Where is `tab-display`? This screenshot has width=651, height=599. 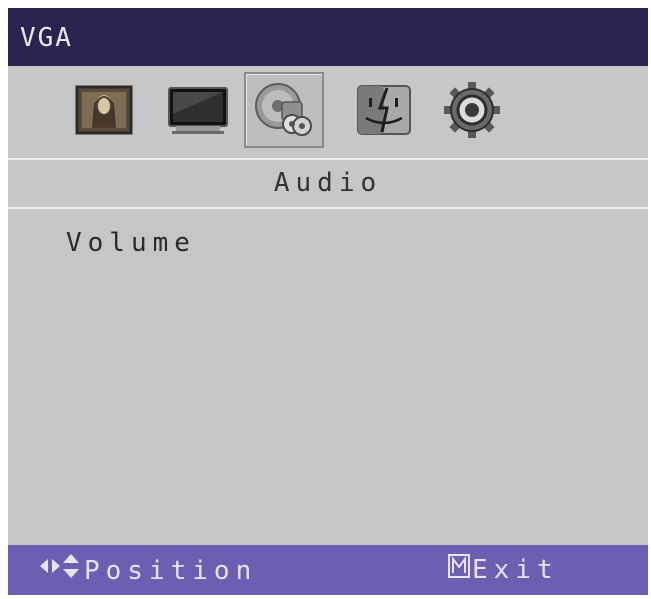
tab-display is located at coordinates (198, 110).